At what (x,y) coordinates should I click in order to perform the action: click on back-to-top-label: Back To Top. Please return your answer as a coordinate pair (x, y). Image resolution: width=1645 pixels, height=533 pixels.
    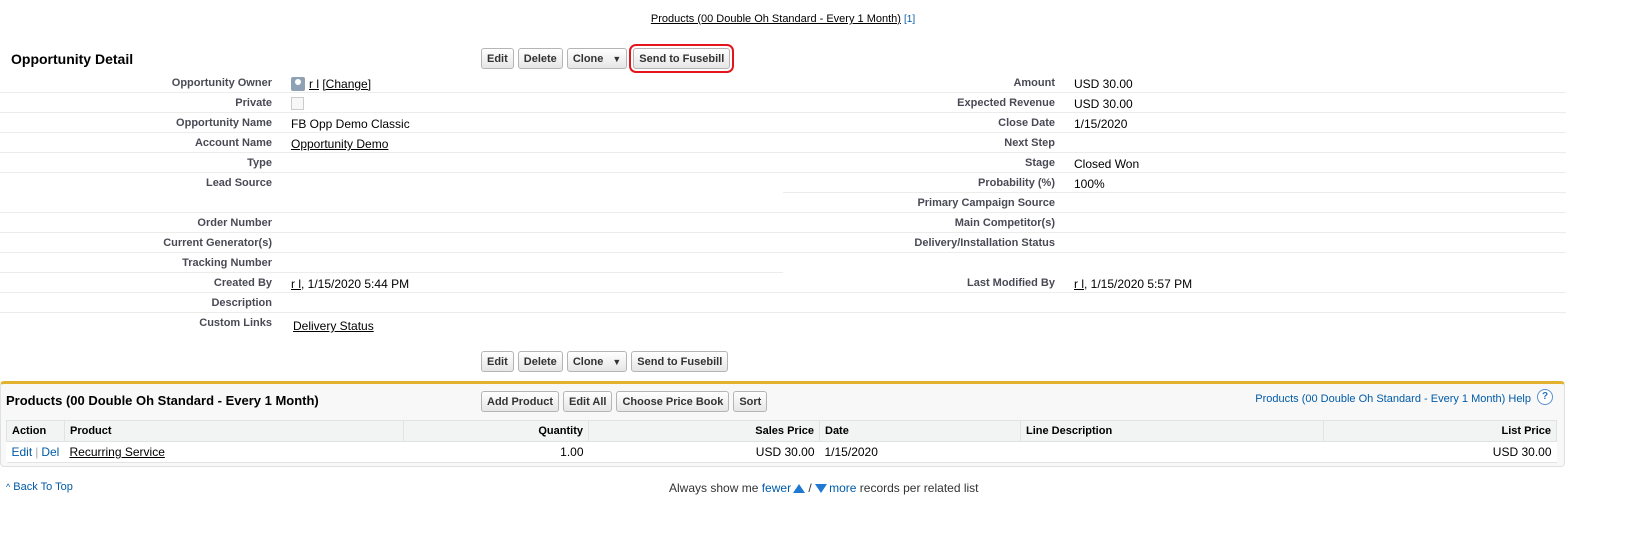
    Looking at the image, I should click on (43, 487).